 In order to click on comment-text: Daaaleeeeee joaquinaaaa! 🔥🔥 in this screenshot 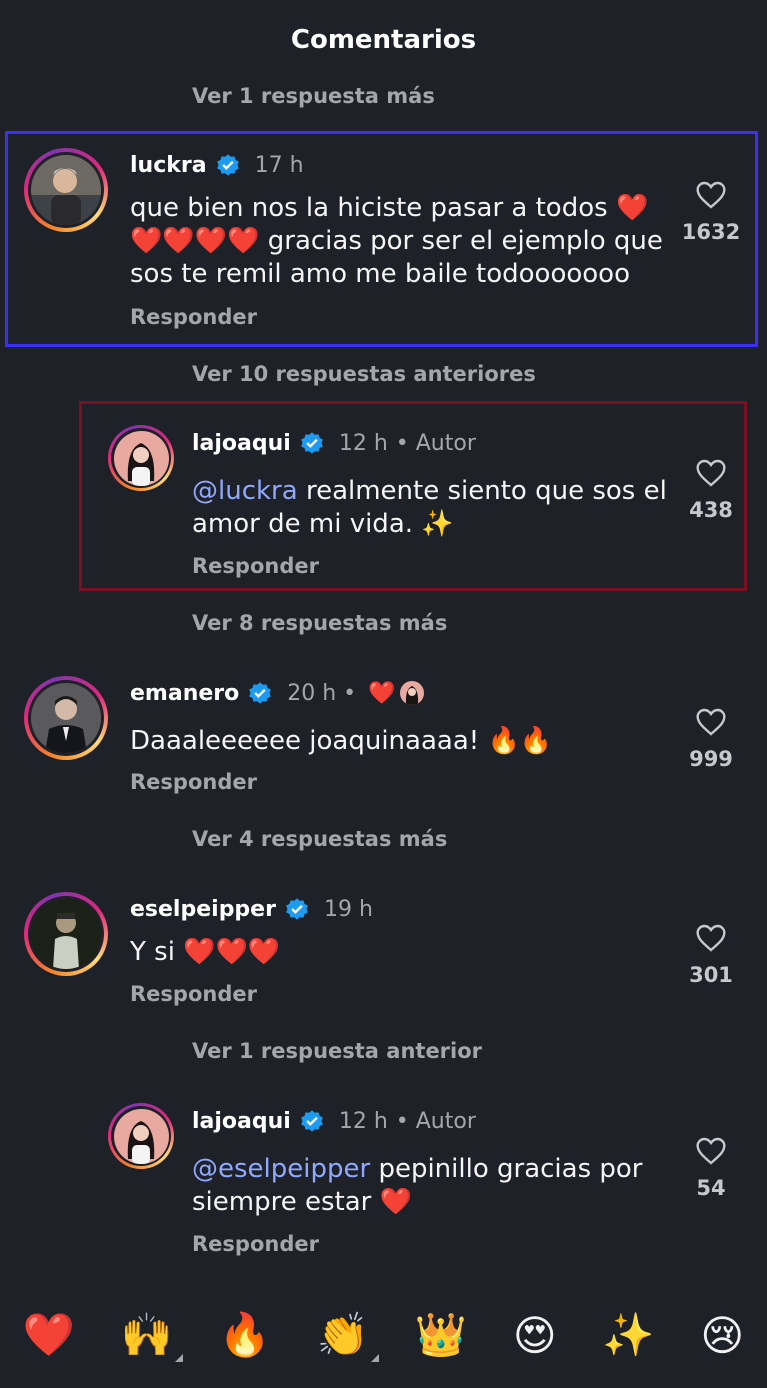, I will do `click(341, 741)`.